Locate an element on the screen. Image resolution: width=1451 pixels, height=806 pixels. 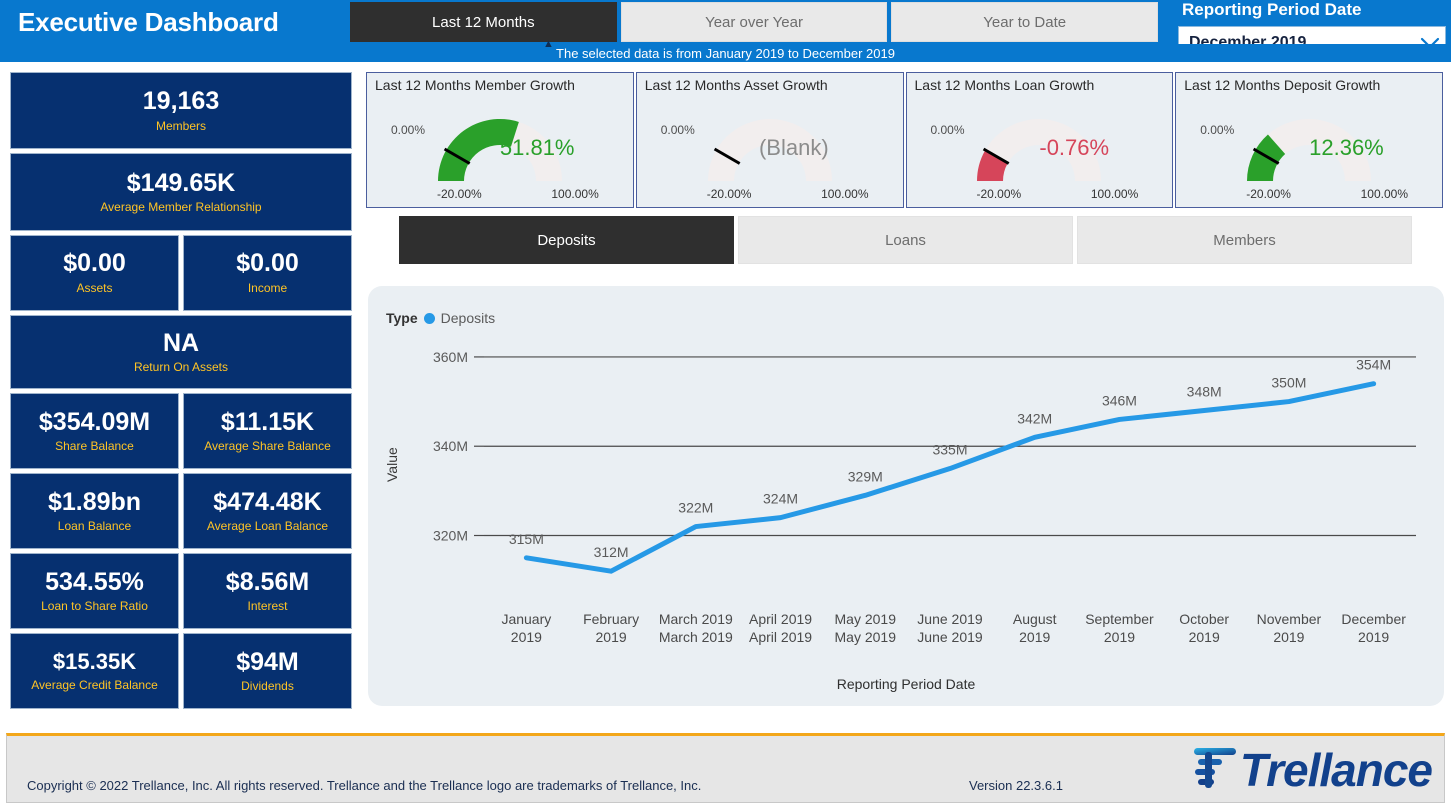
kpi-value: NA is located at coordinates (181, 342).